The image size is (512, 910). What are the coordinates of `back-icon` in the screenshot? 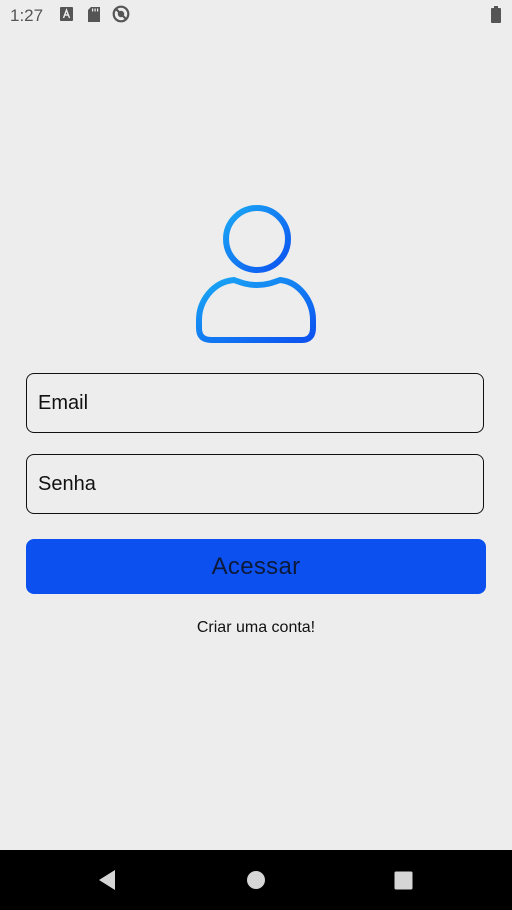 It's located at (107, 880).